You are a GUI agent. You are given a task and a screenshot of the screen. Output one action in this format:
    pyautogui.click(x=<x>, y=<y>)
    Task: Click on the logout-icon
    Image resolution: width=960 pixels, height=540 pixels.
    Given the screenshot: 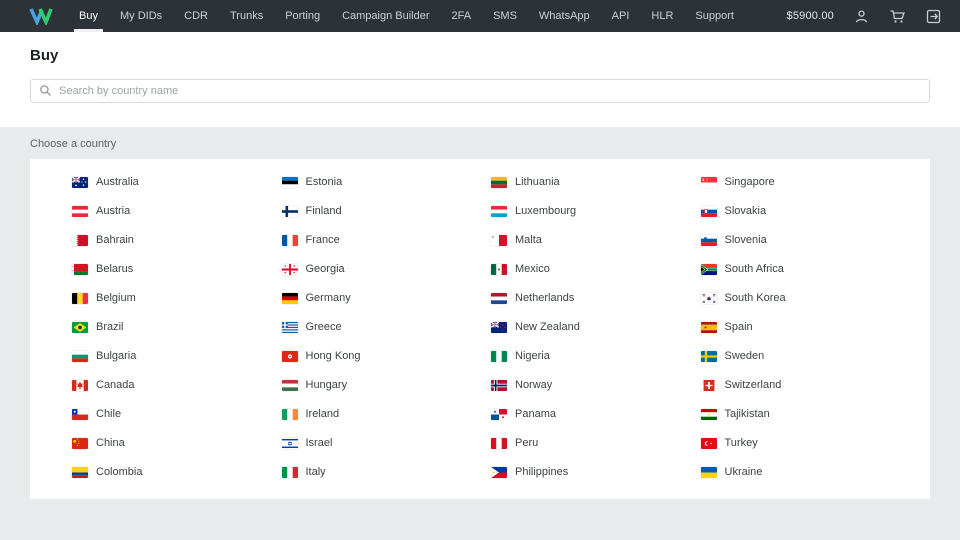 What is the action you would take?
    pyautogui.click(x=933, y=16)
    